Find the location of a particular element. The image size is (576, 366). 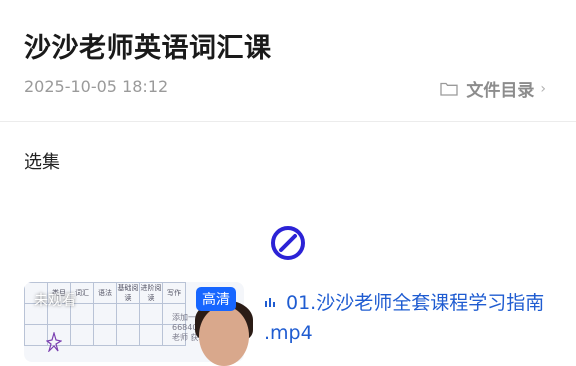

file-directory-label: 文件目录 is located at coordinates (500, 91).